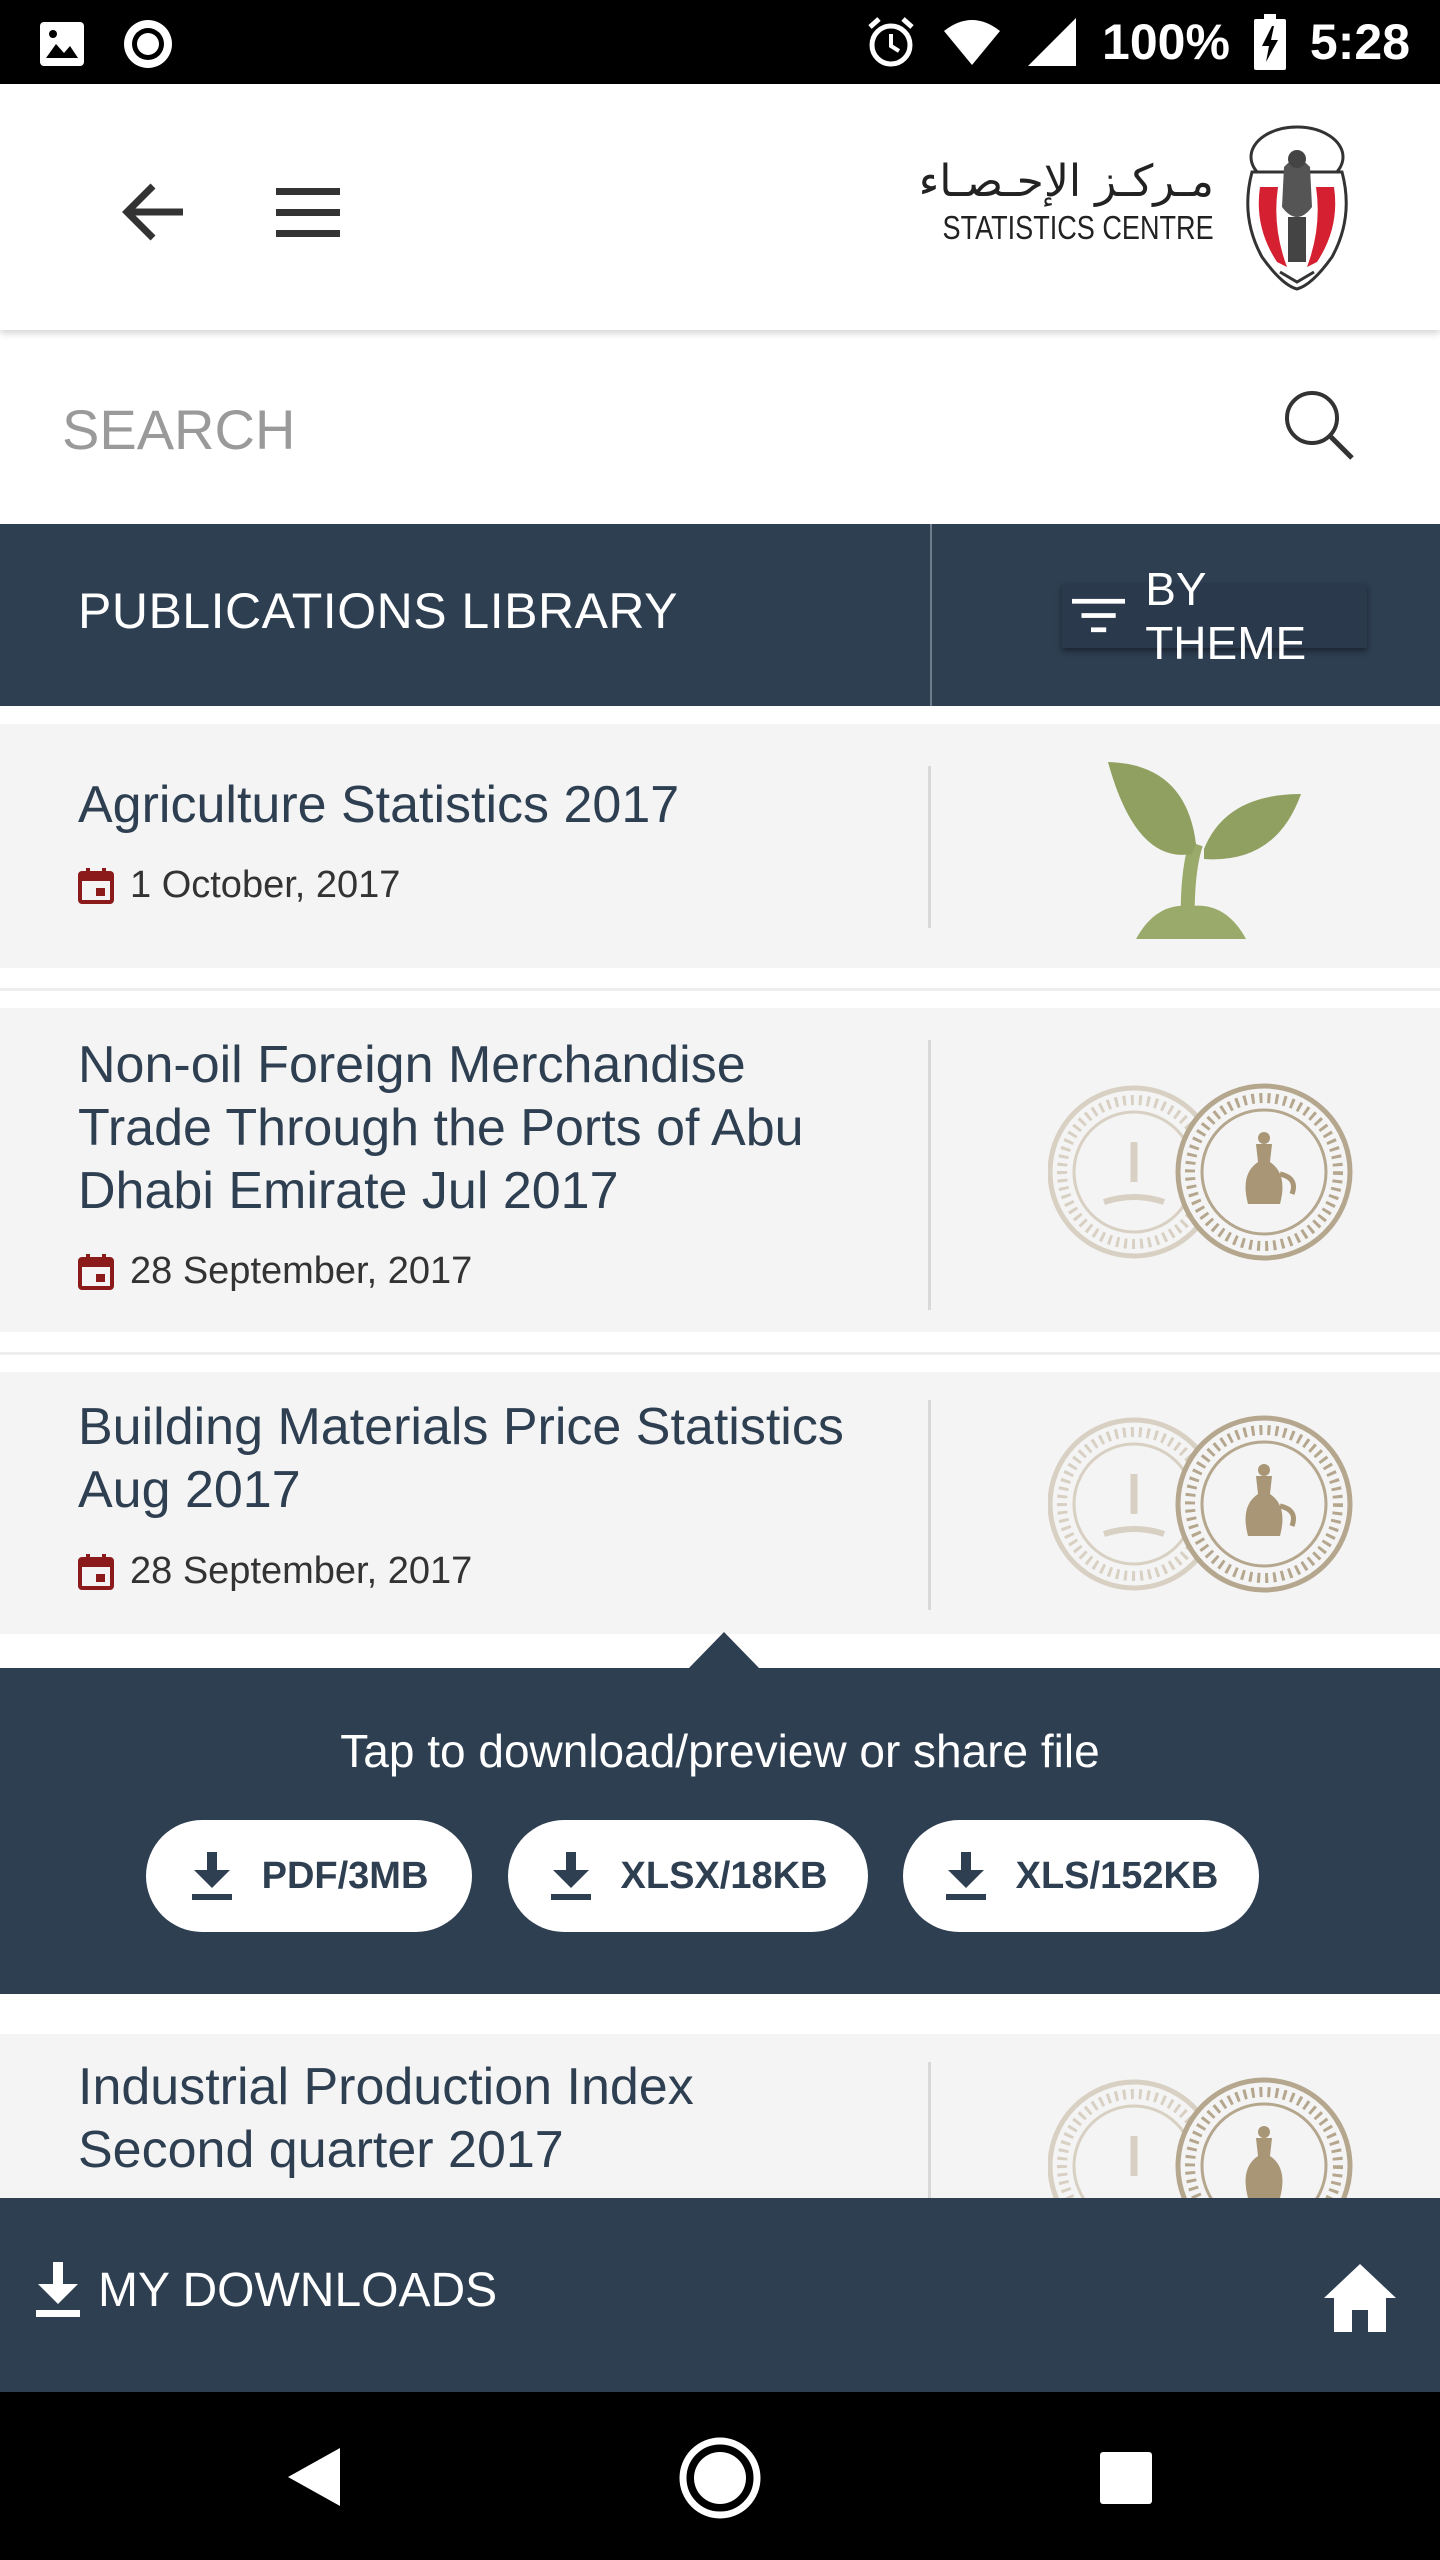 The image size is (1440, 2560). What do you see at coordinates (637, 429) in the screenshot?
I see `search-input` at bounding box center [637, 429].